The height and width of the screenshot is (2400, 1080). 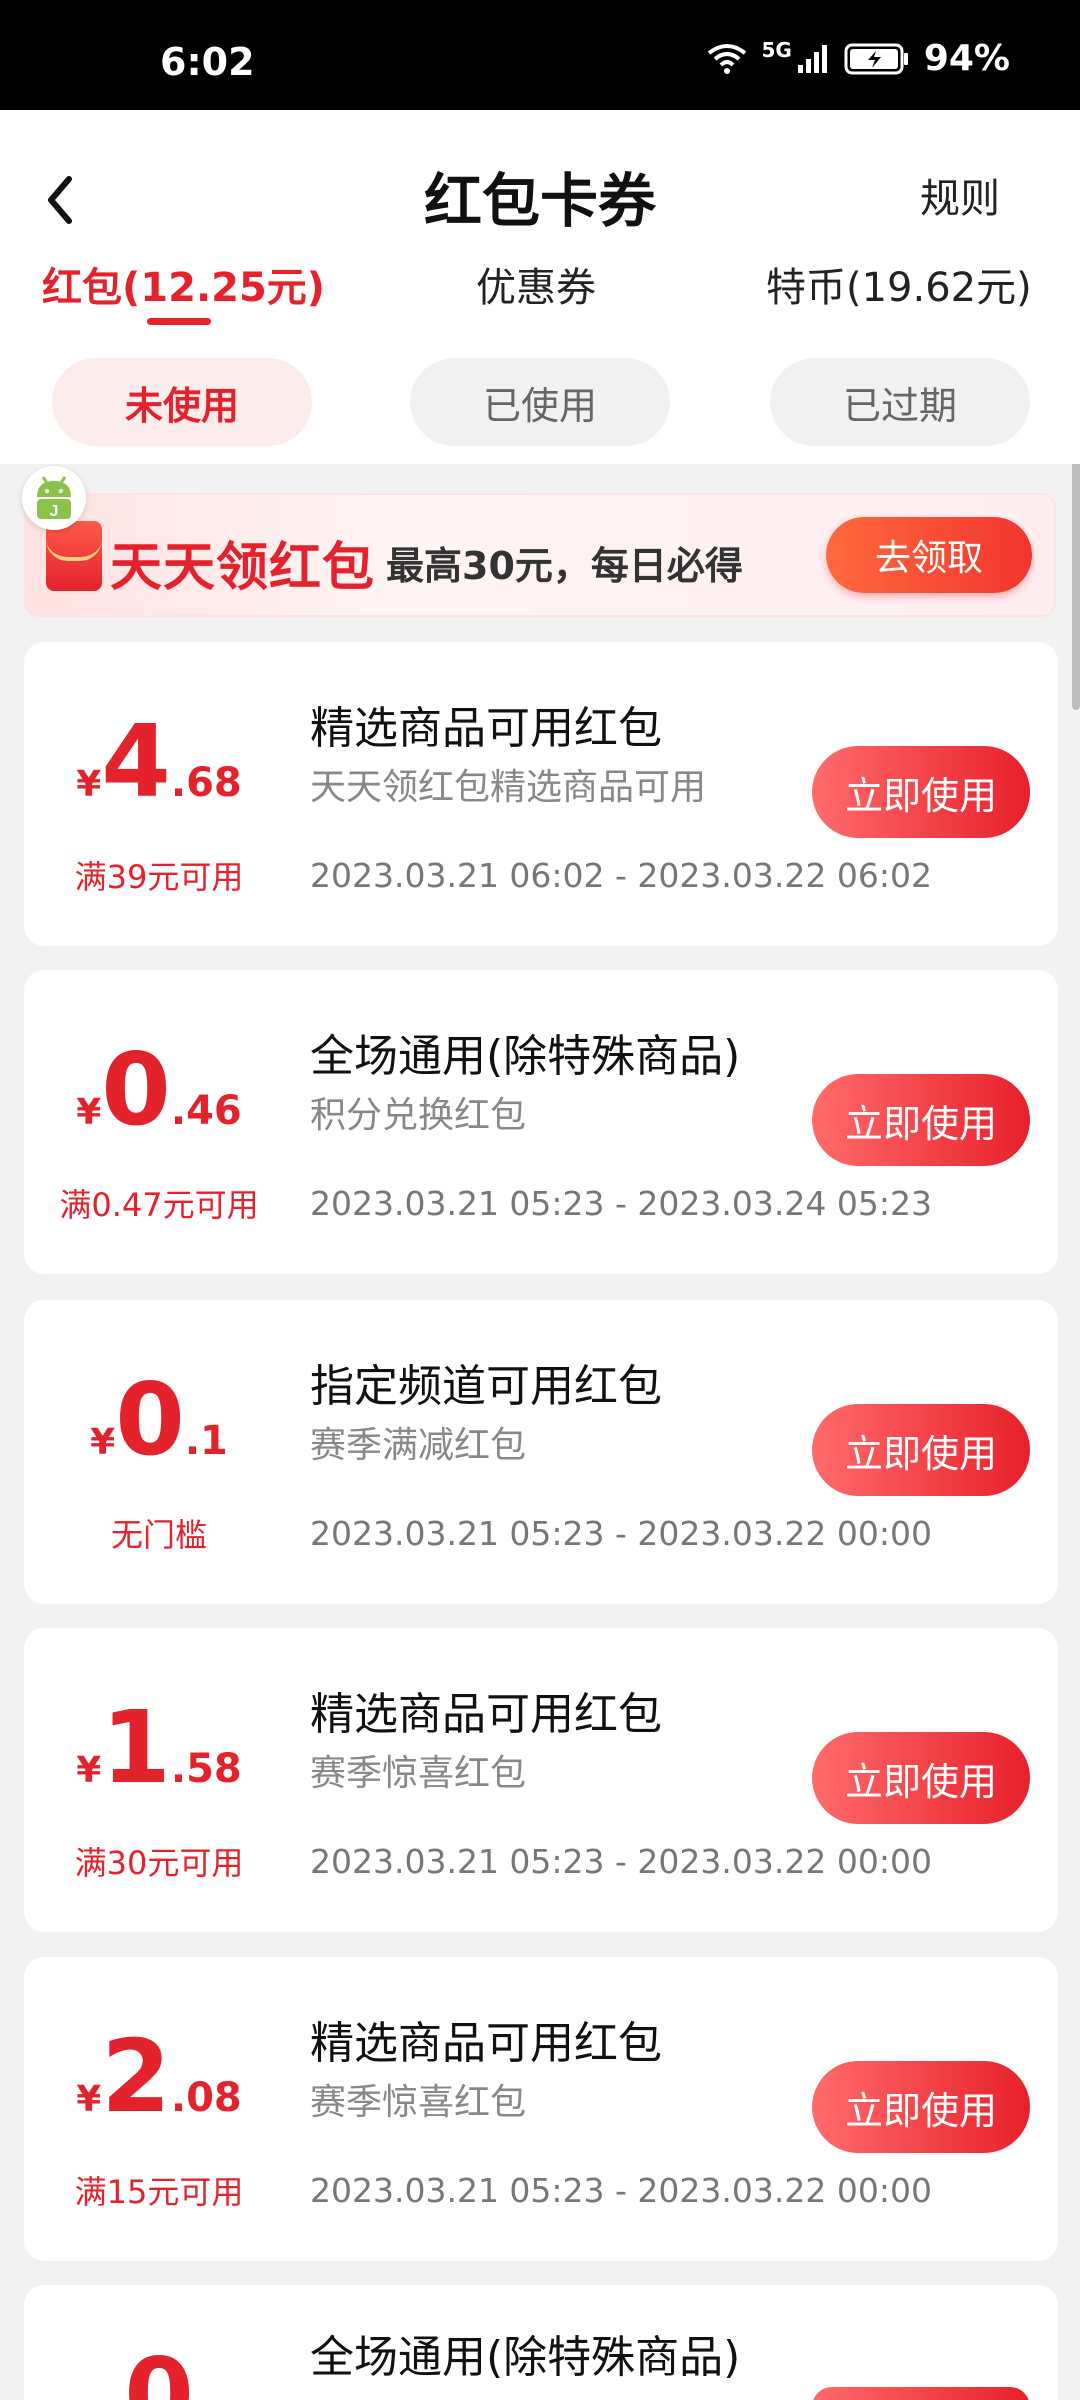 I want to click on signal-icon, so click(x=812, y=58).